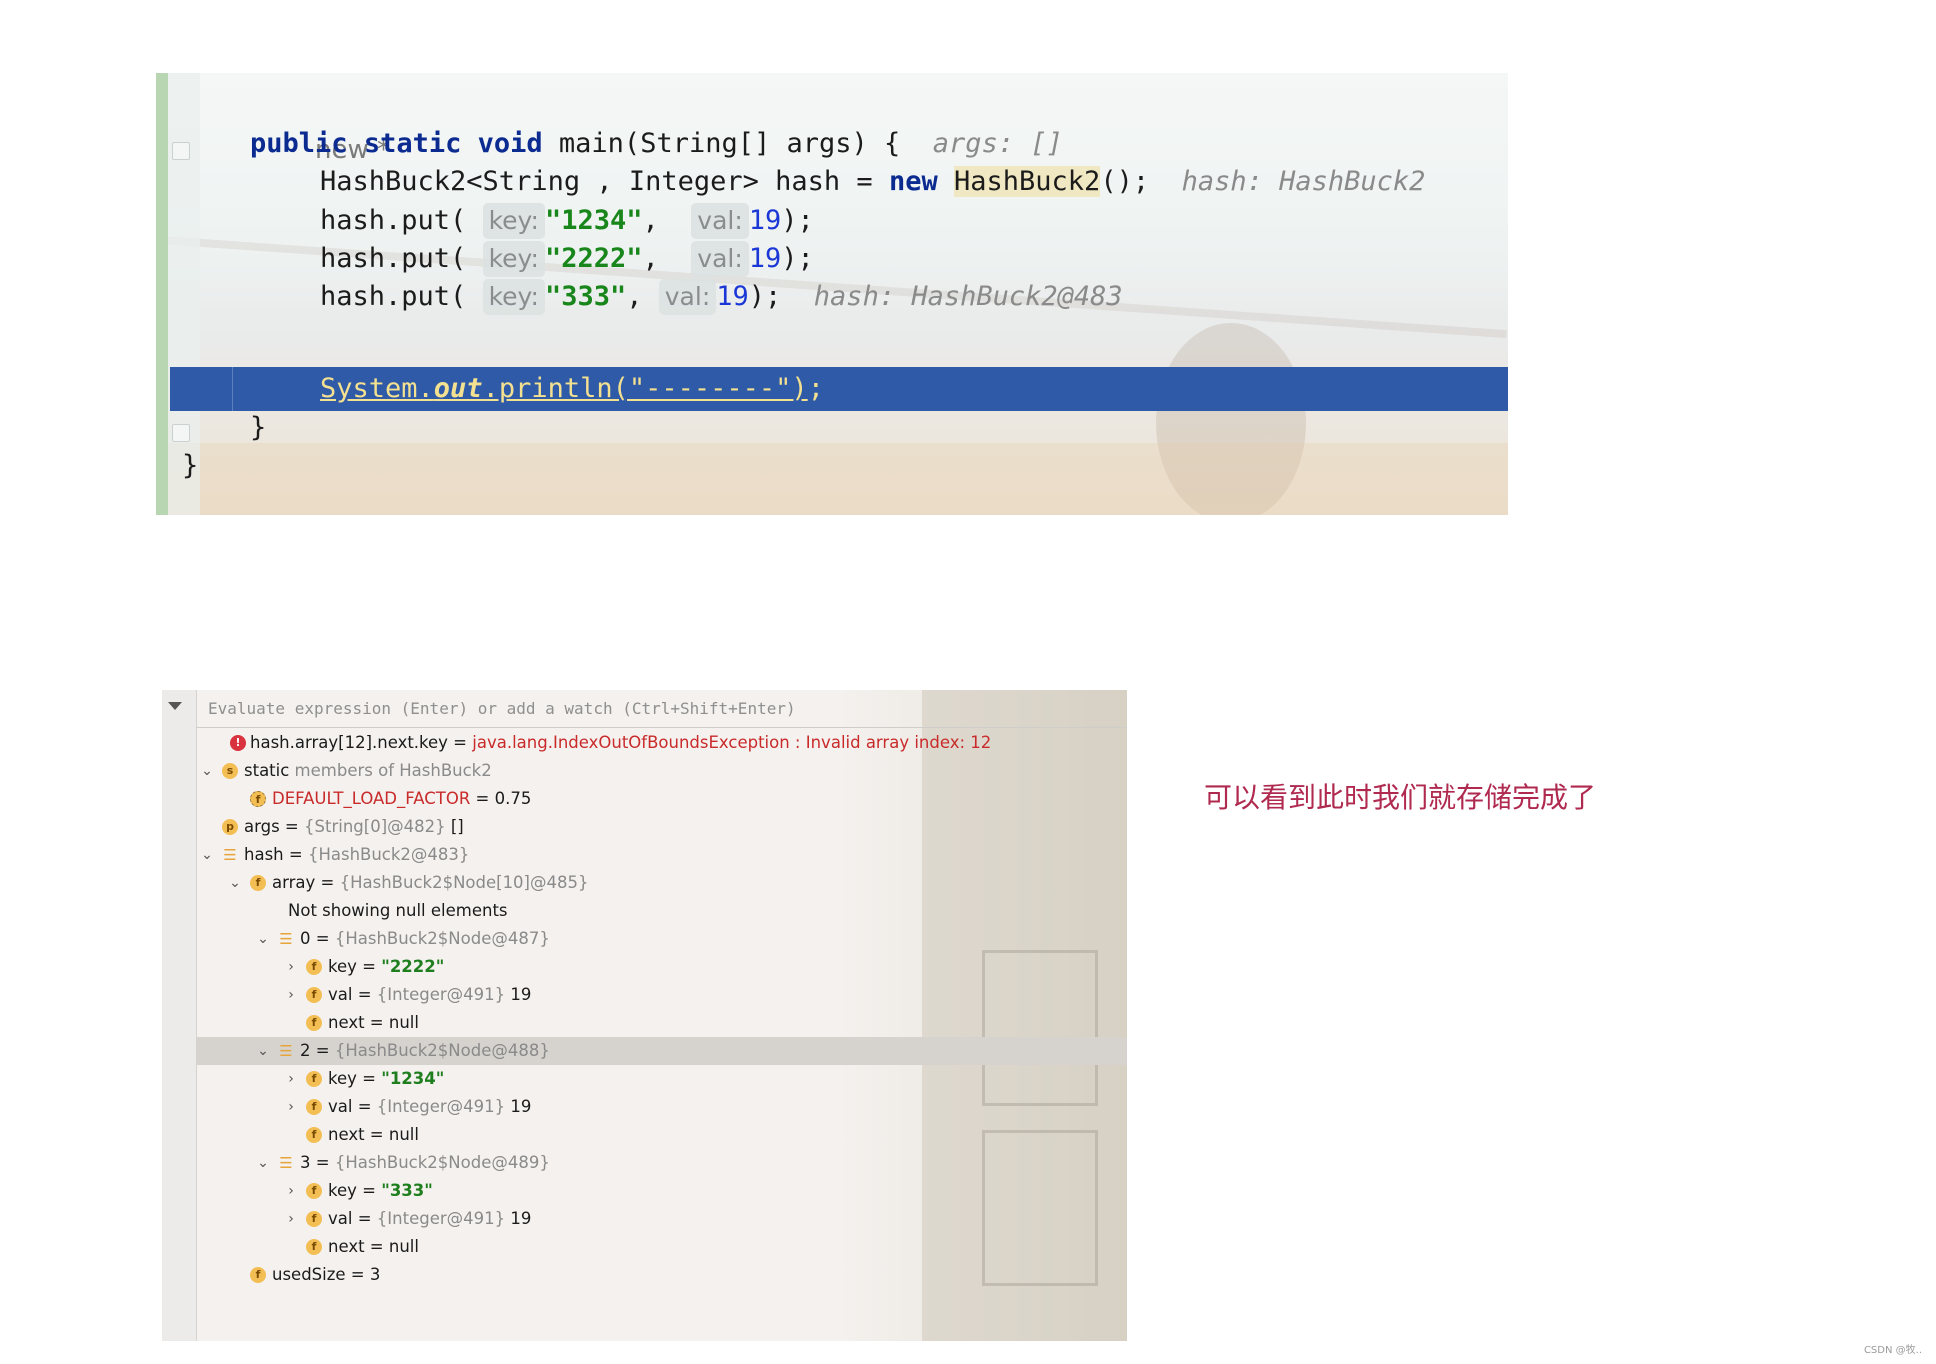  I want to click on var-type: {String[0]@482}, so click(375, 826).